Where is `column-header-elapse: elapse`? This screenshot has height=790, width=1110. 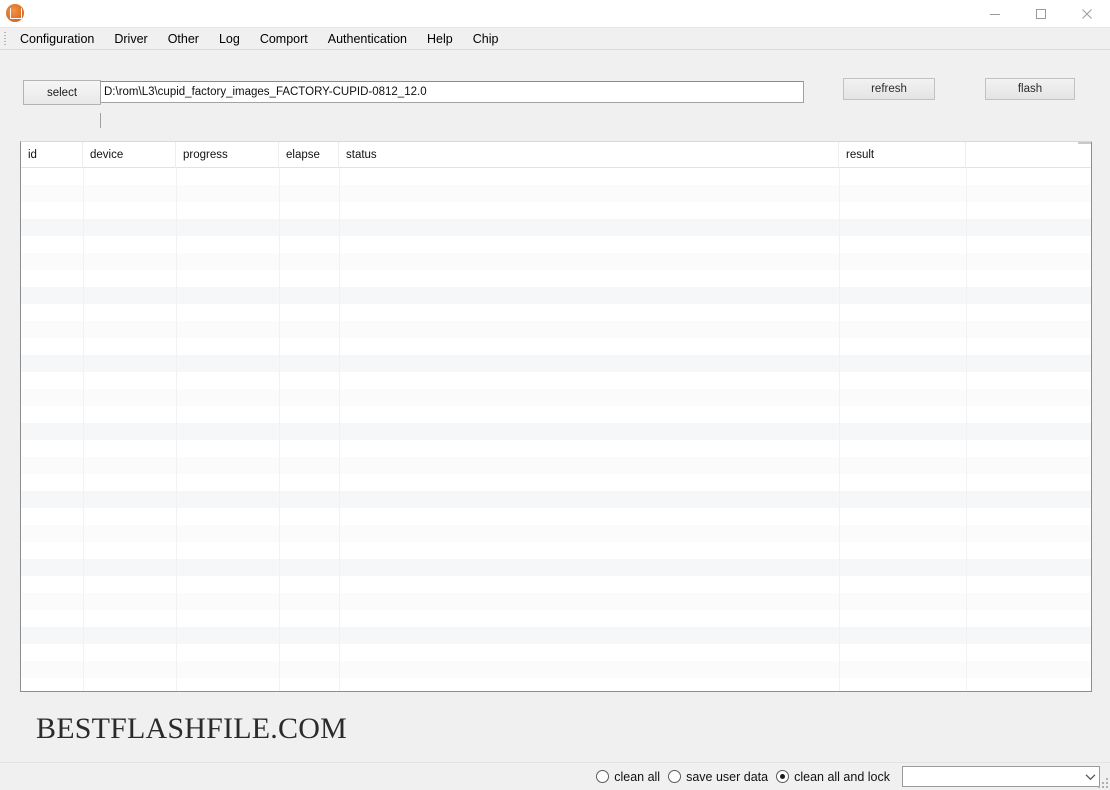 column-header-elapse: elapse is located at coordinates (309, 155).